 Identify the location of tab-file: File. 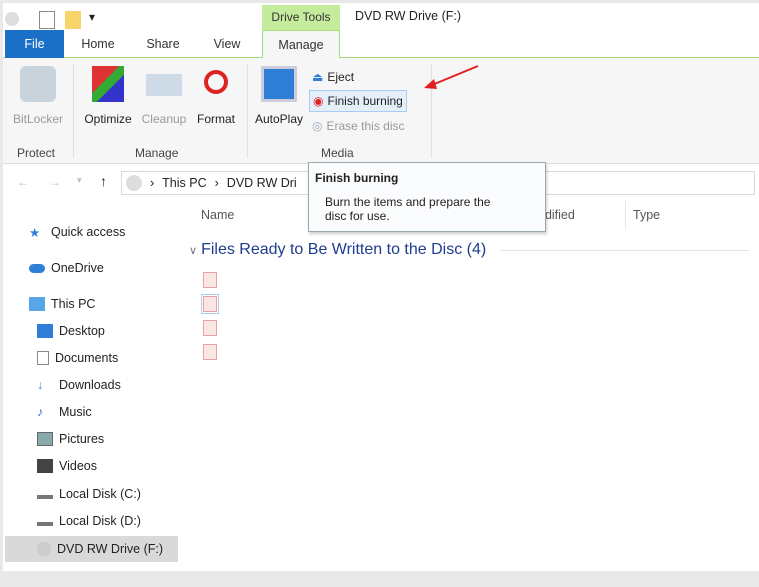
(34, 44).